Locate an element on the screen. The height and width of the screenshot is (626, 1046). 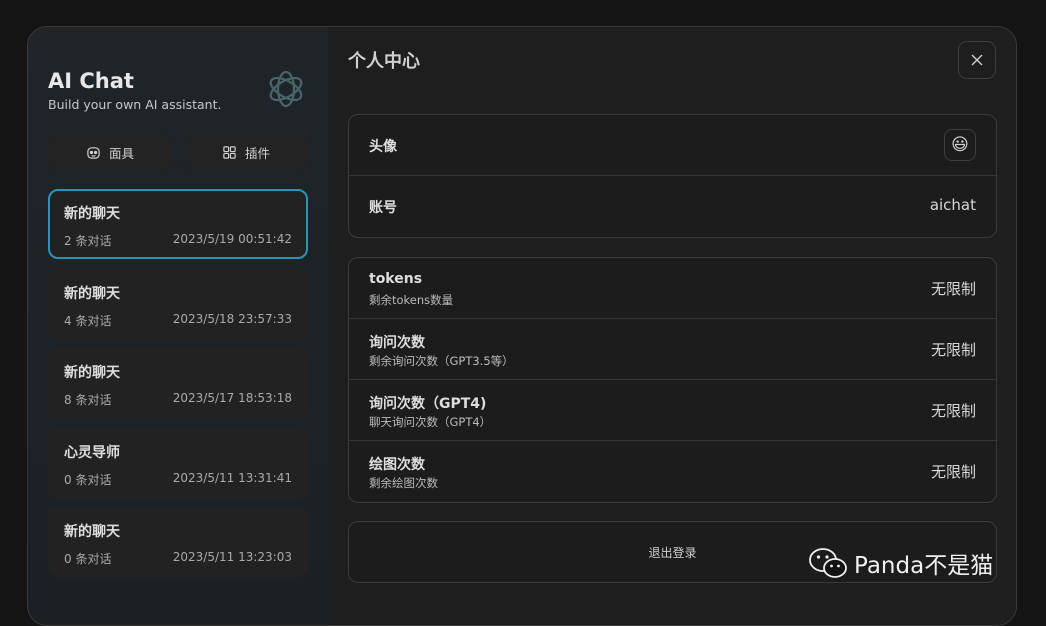
watermark: Panda不是猫 is located at coordinates (900, 563).